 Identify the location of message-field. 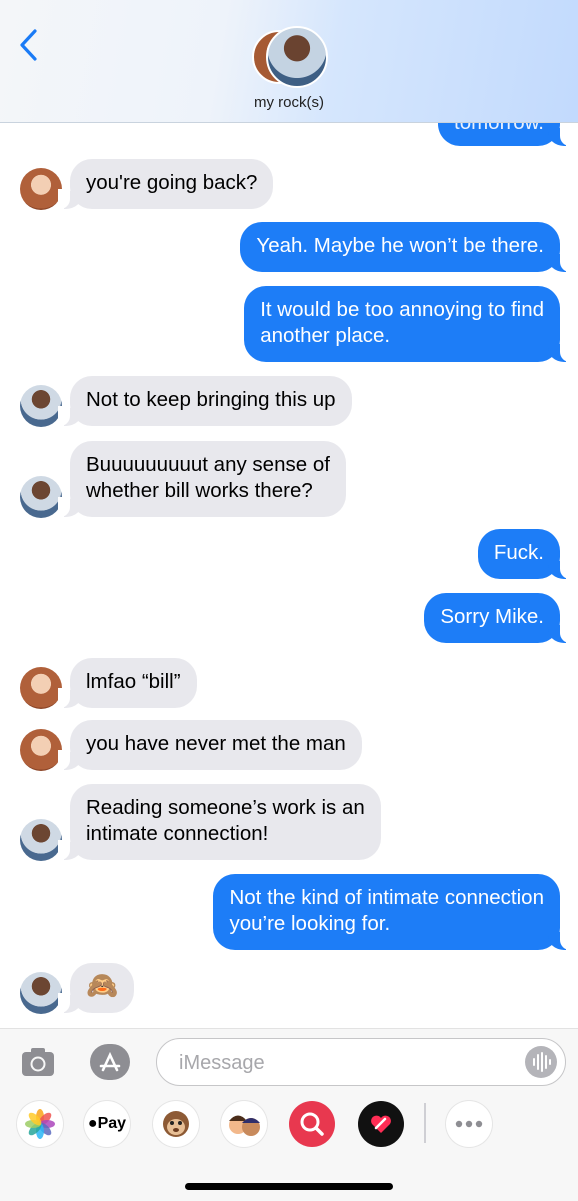
(361, 1062).